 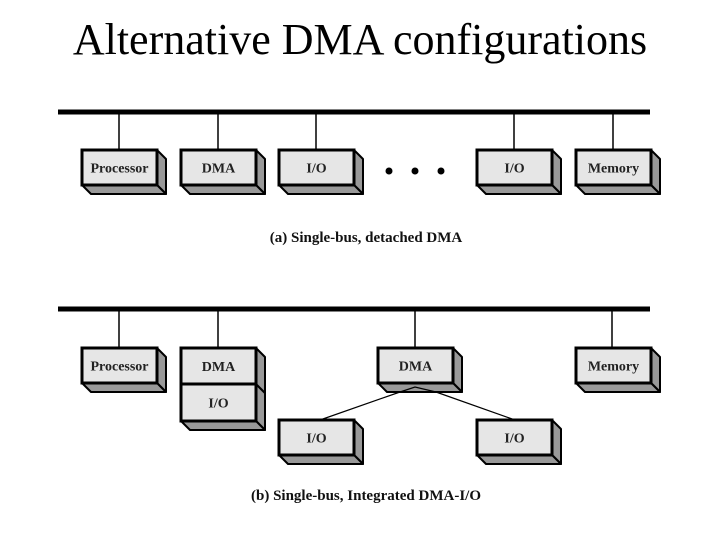 I want to click on box-io-left: I/O, so click(x=320, y=441).